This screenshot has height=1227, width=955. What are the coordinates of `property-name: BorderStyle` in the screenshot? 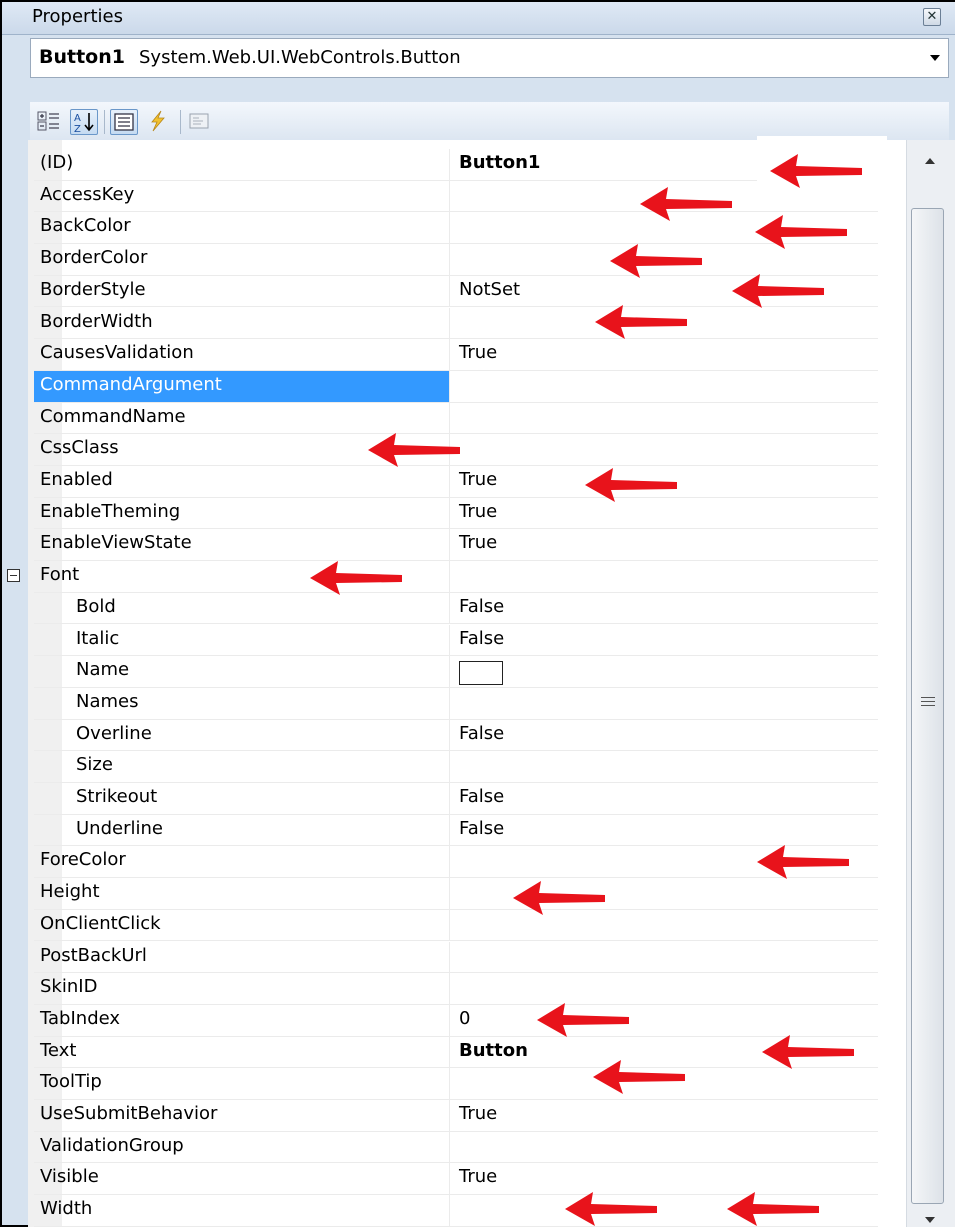 It's located at (93, 289).